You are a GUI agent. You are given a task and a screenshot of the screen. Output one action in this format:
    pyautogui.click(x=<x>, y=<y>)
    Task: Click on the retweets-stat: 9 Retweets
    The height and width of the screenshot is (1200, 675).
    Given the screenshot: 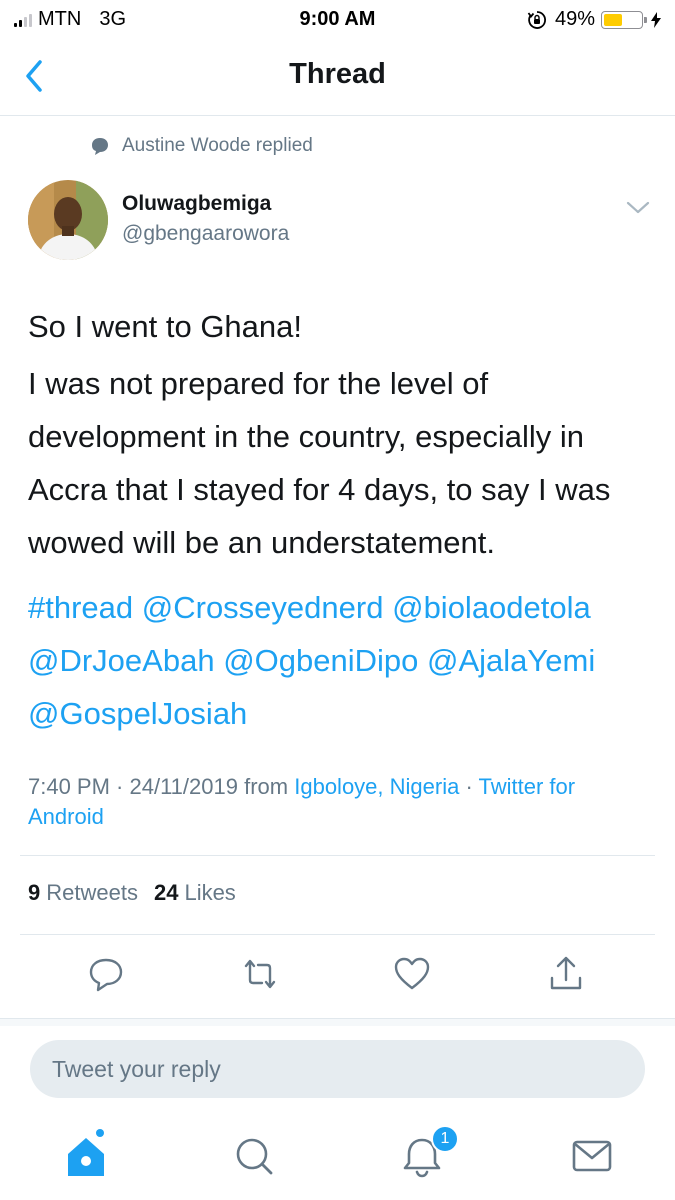 What is the action you would take?
    pyautogui.click(x=83, y=893)
    